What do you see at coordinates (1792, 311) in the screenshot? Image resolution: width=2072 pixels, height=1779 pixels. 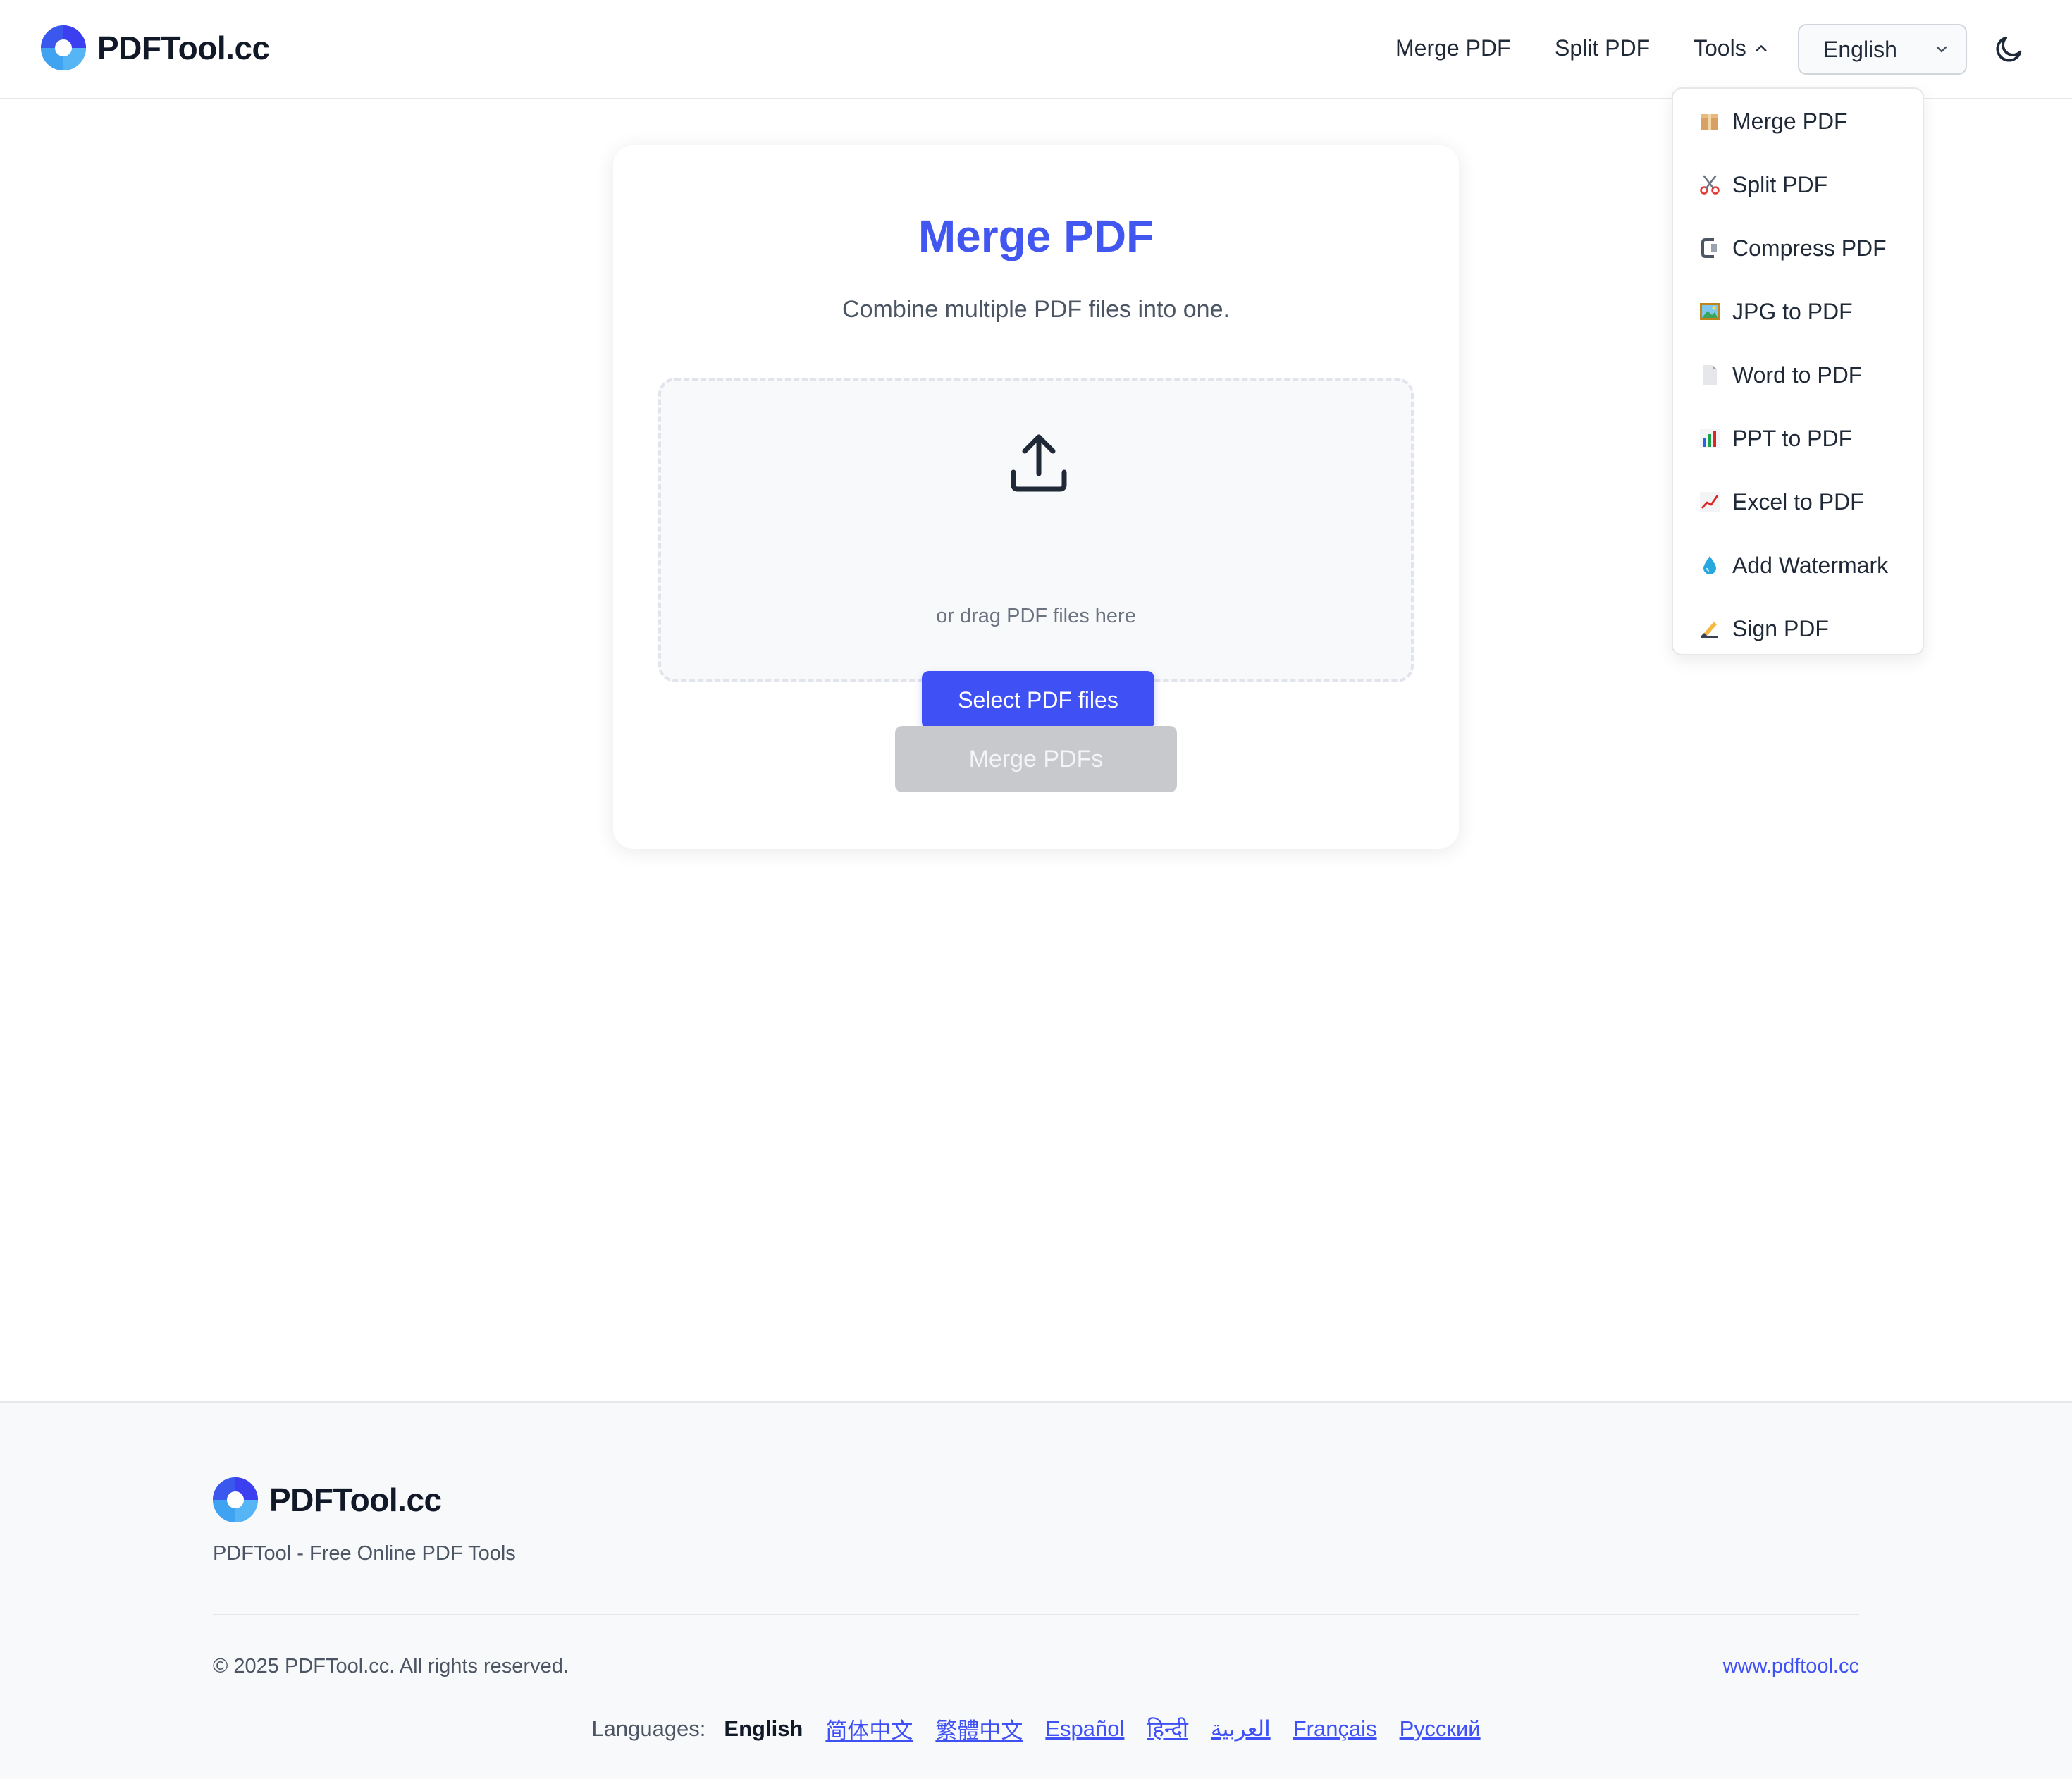 I see `menu-item-label: JPG to PDF` at bounding box center [1792, 311].